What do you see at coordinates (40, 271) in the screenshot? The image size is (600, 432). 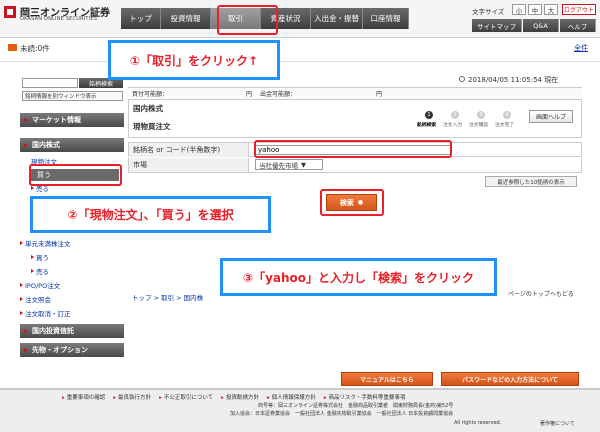 I see `sidebar-item-odd-sell: 売る` at bounding box center [40, 271].